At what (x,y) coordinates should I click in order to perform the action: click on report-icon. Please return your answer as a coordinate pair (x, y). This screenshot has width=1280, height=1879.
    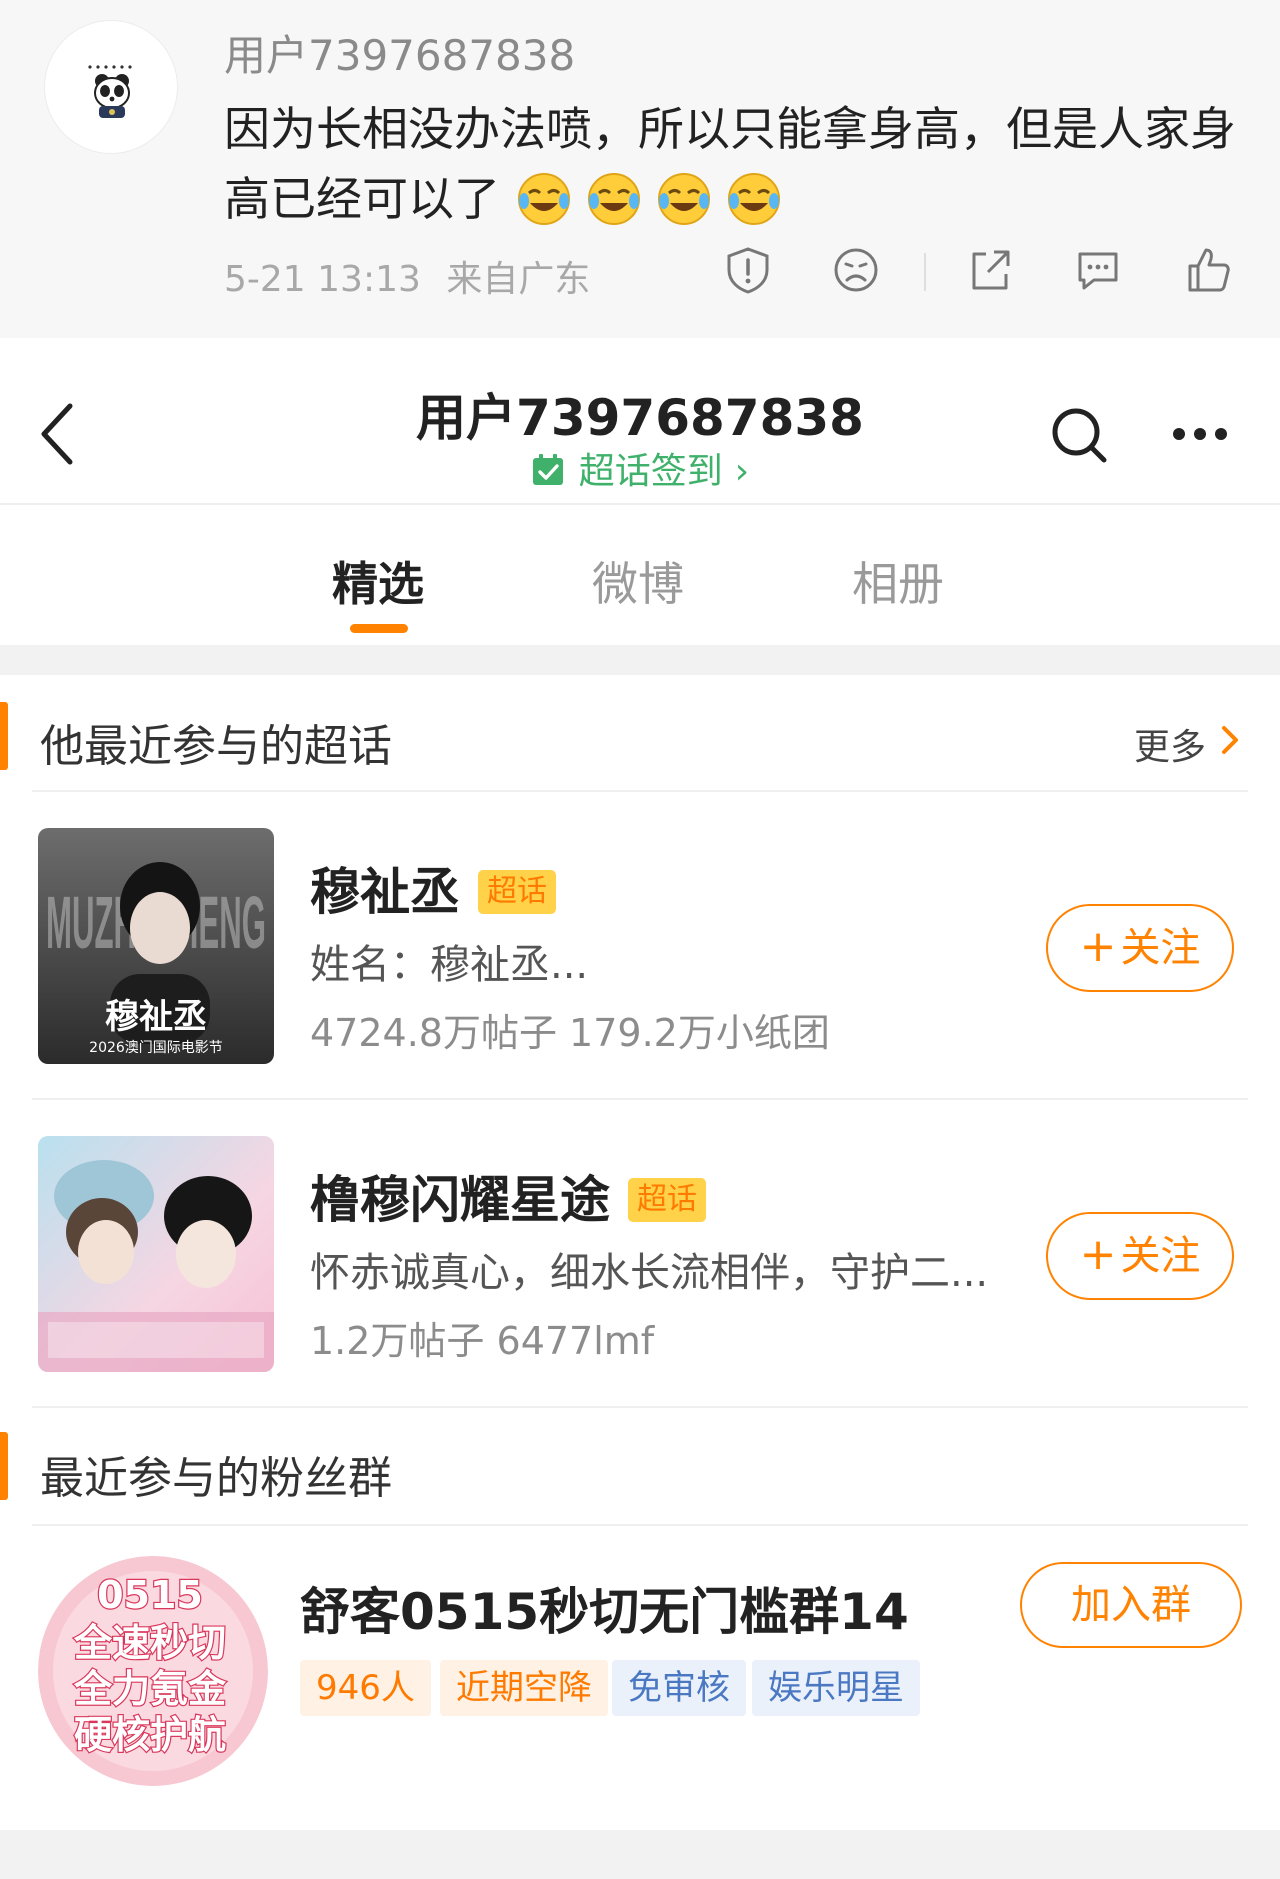
    Looking at the image, I should click on (748, 270).